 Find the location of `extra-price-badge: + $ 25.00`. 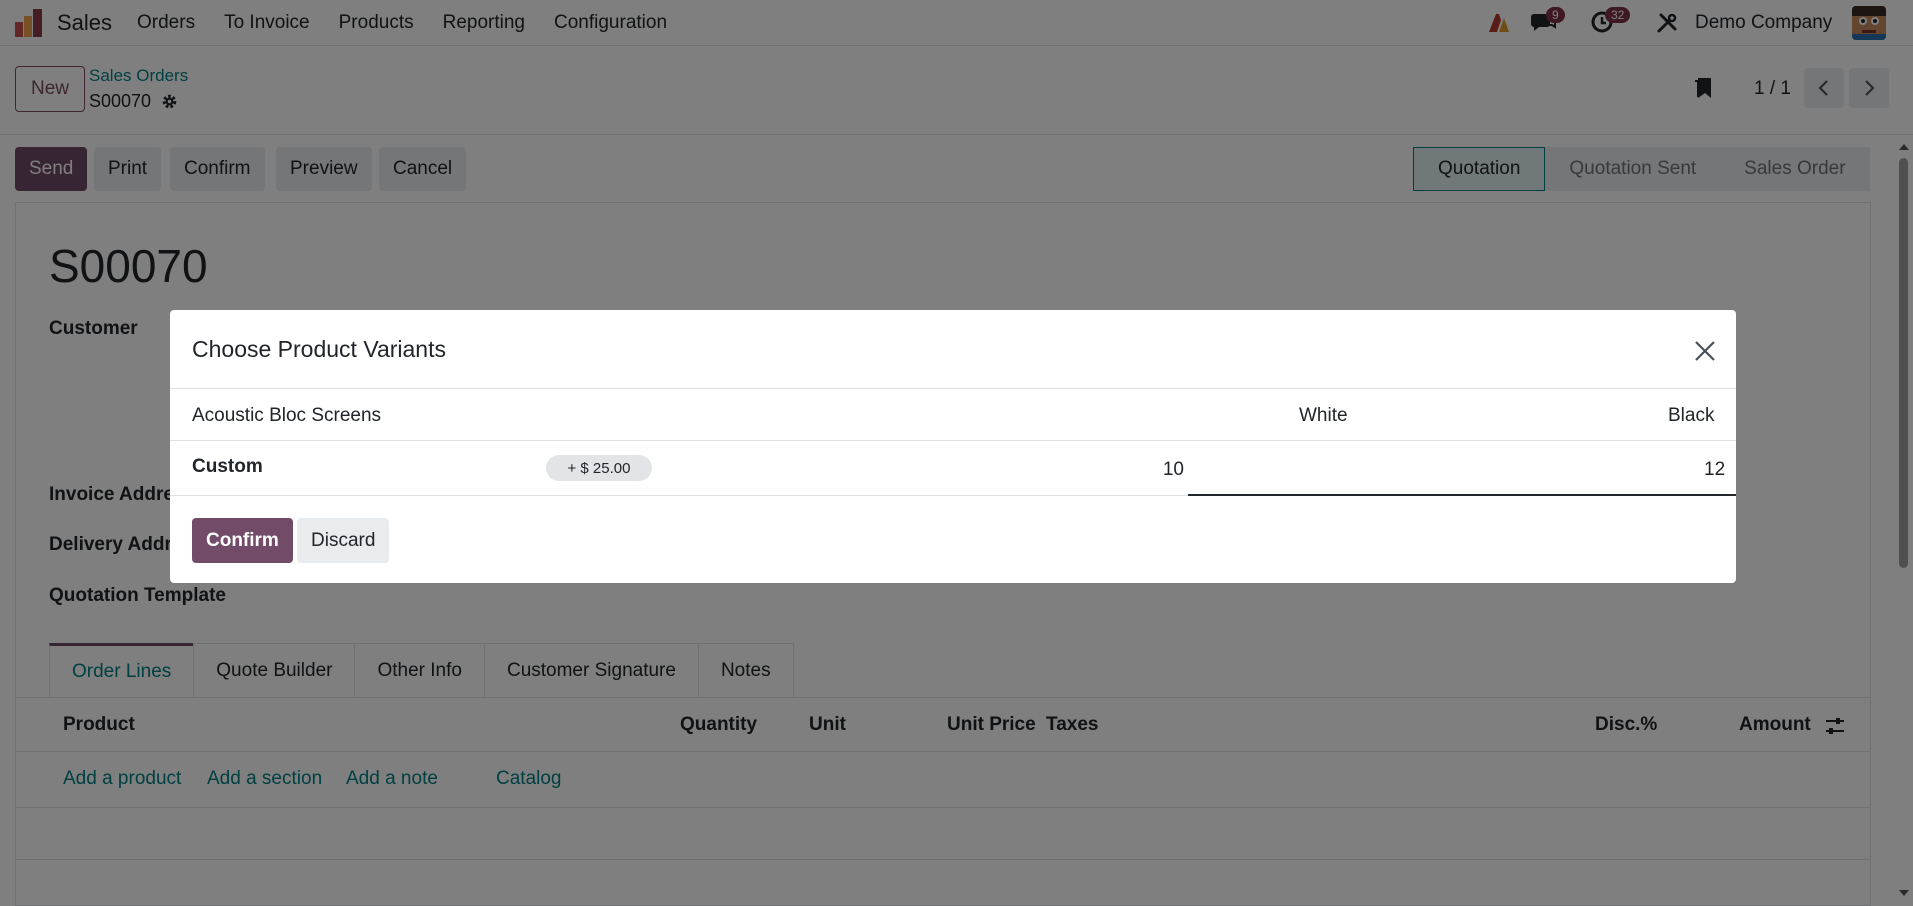

extra-price-badge: + $ 25.00 is located at coordinates (599, 468).